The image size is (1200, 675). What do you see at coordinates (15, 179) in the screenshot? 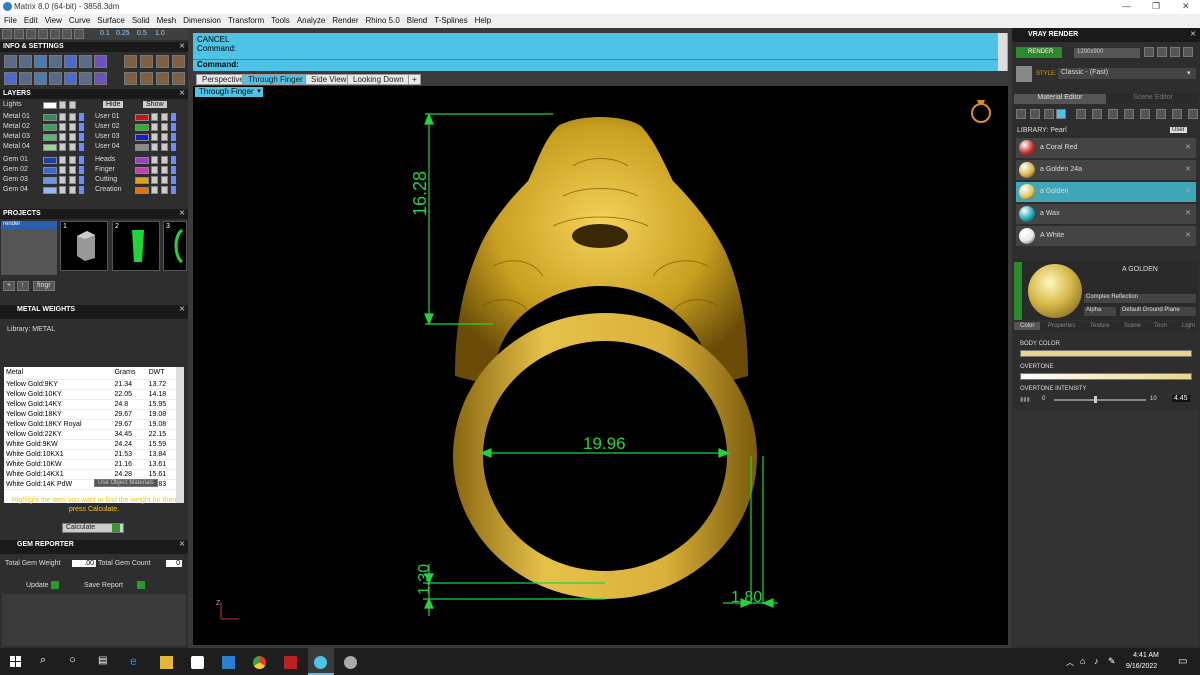
I see `layer-name: Gem 03` at bounding box center [15, 179].